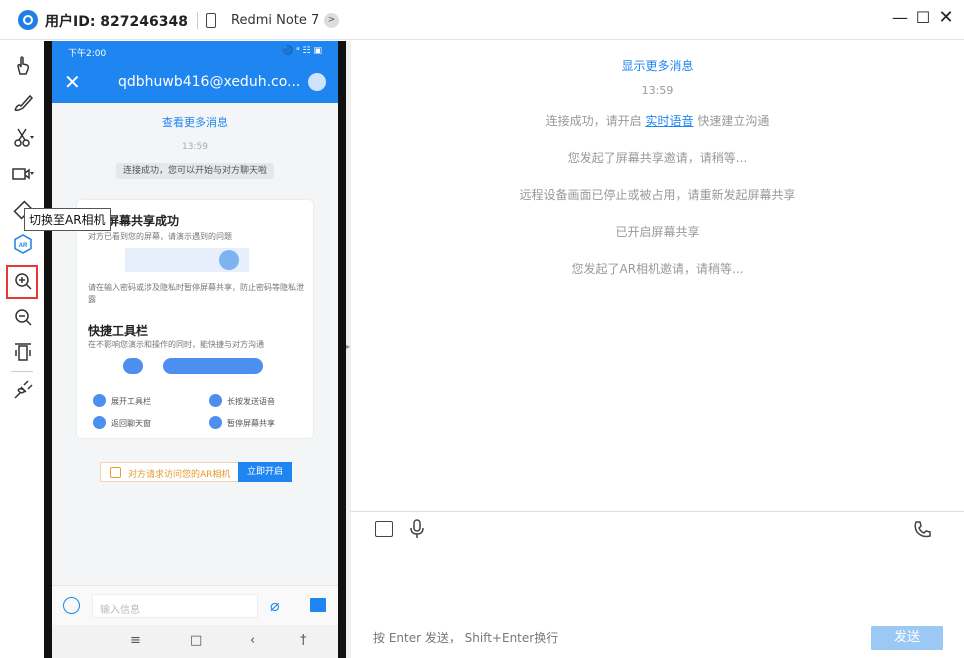 This screenshot has height=658, width=964. Describe the element at coordinates (23, 281) in the screenshot. I see `zoom-in-icon` at that location.